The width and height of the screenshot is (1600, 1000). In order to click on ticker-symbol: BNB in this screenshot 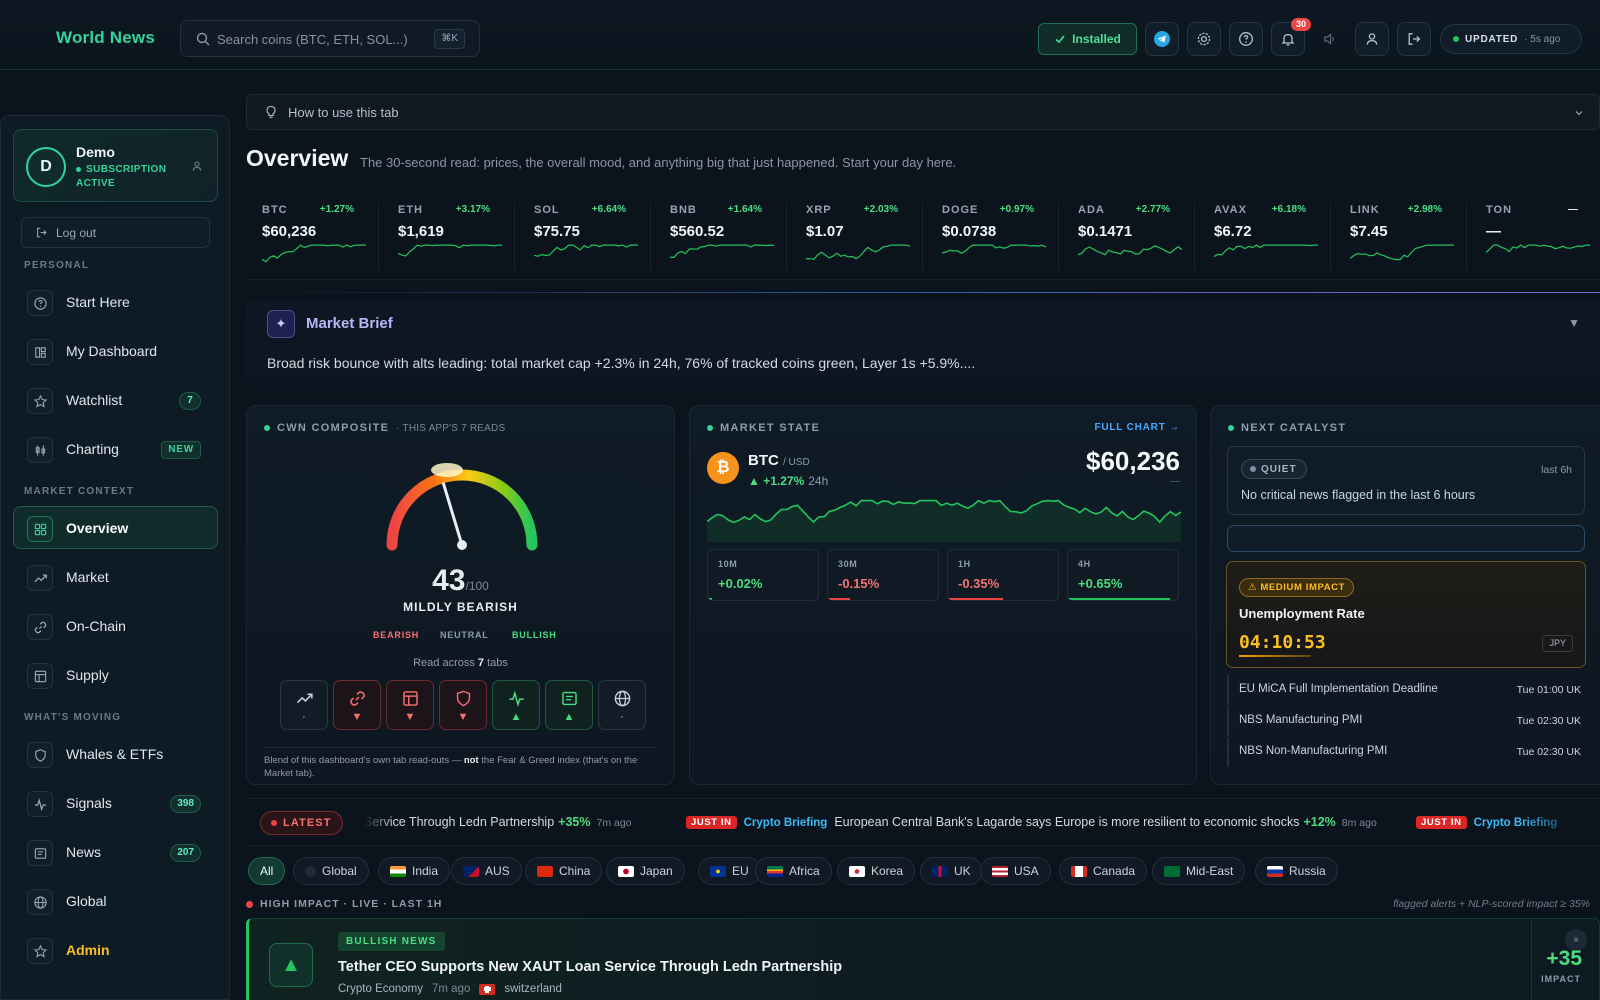, I will do `click(683, 210)`.